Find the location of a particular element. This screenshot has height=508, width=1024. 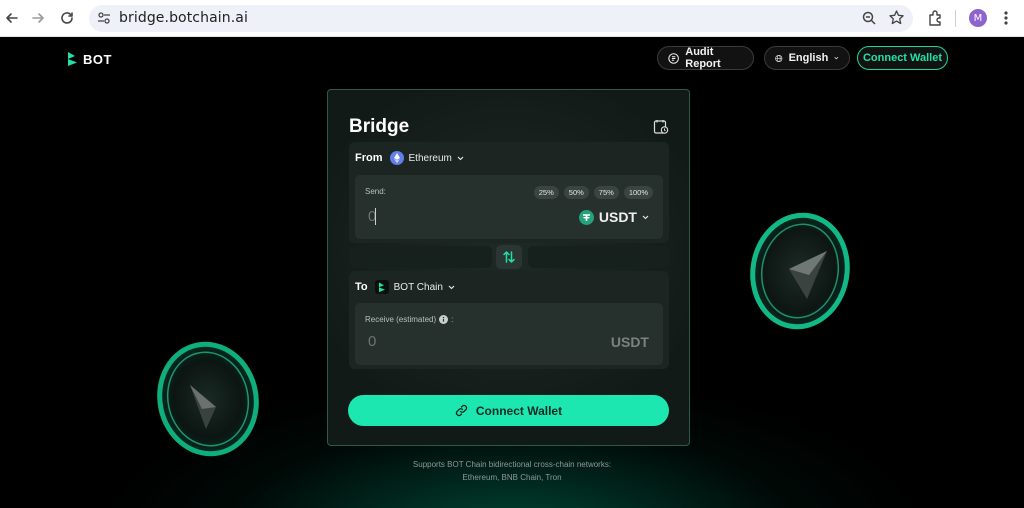

from-chain-selector: Ethereum is located at coordinates (426, 158).